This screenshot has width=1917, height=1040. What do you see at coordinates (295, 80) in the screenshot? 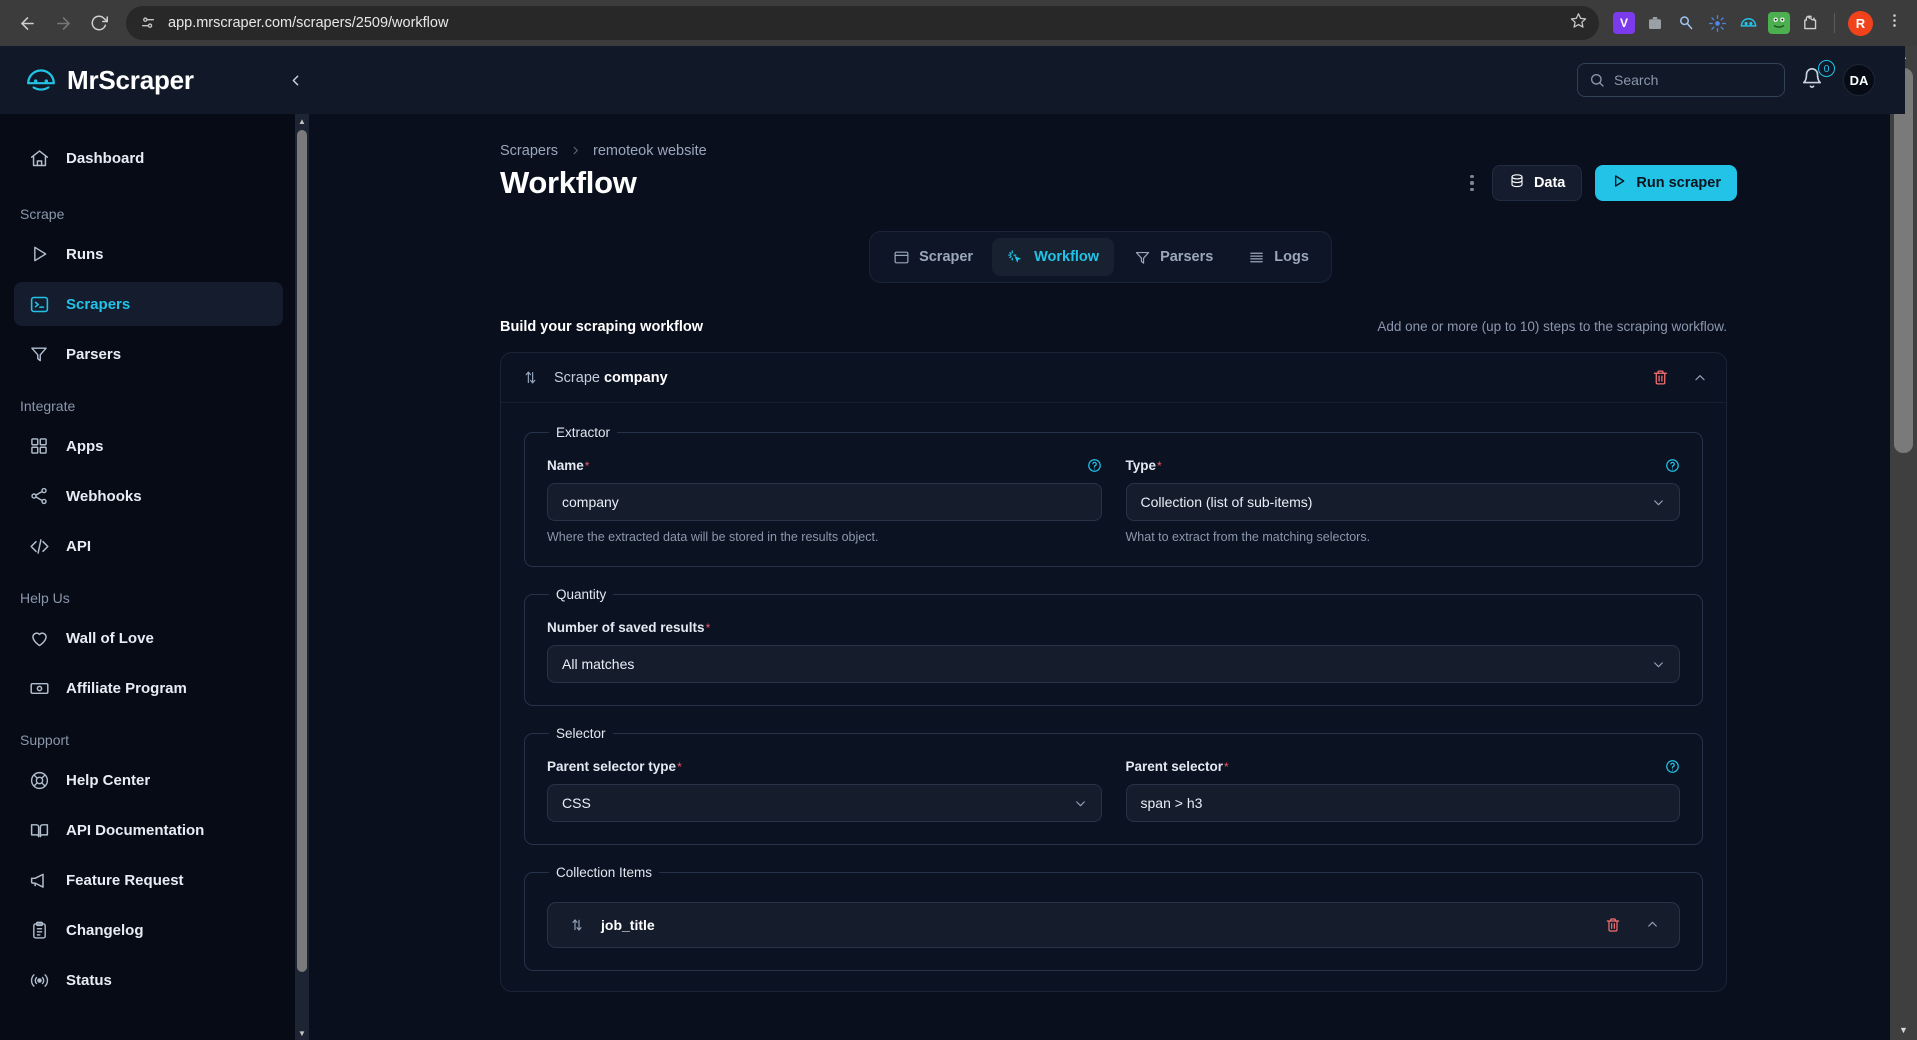
I see `collapse-sidebar-icon` at bounding box center [295, 80].